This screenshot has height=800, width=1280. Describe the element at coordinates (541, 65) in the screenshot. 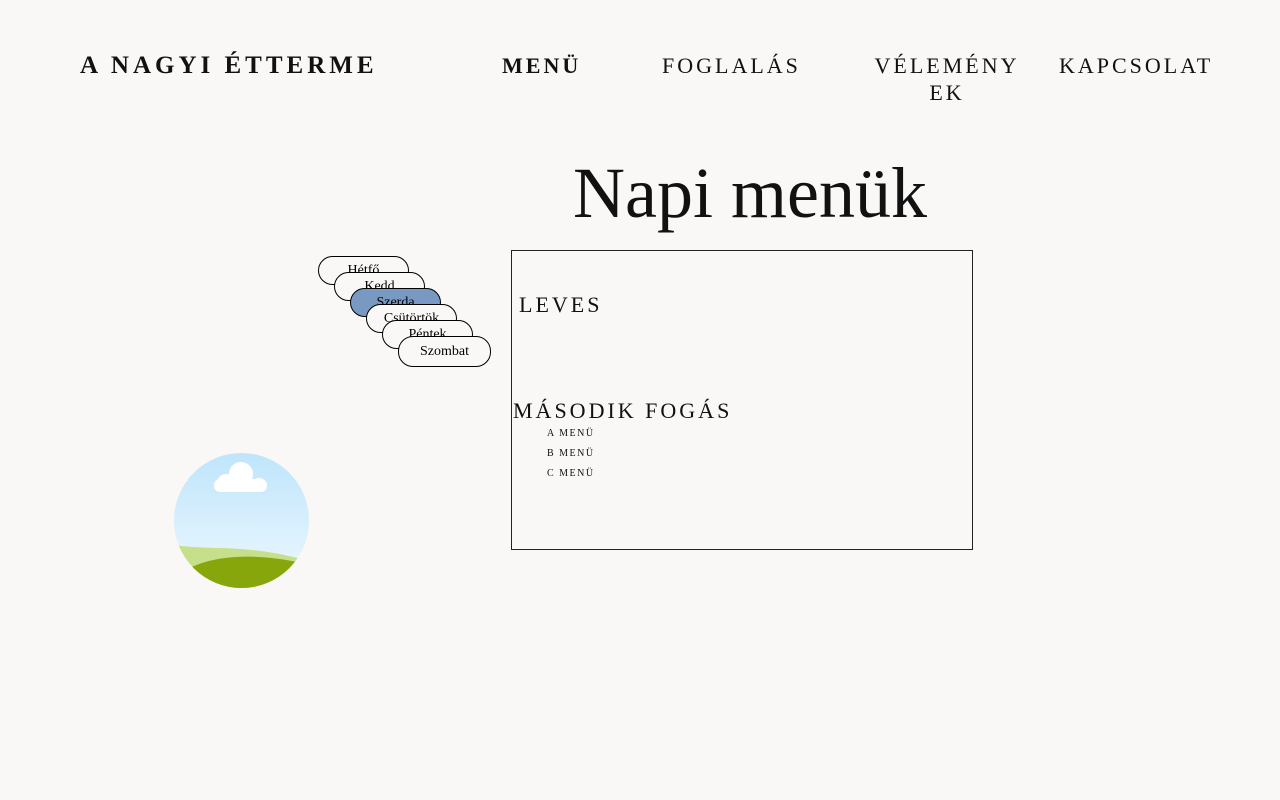

I see `nav-menu: MENÜ` at that location.